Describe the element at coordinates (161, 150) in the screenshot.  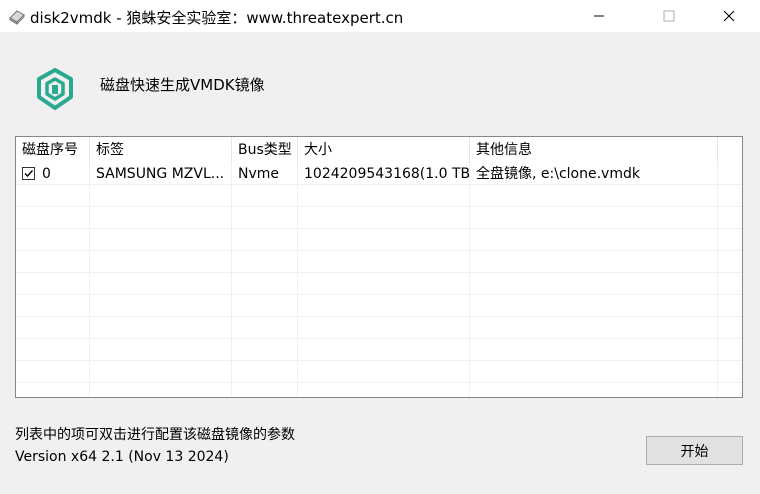
I see `column-header-label: 标签` at that location.